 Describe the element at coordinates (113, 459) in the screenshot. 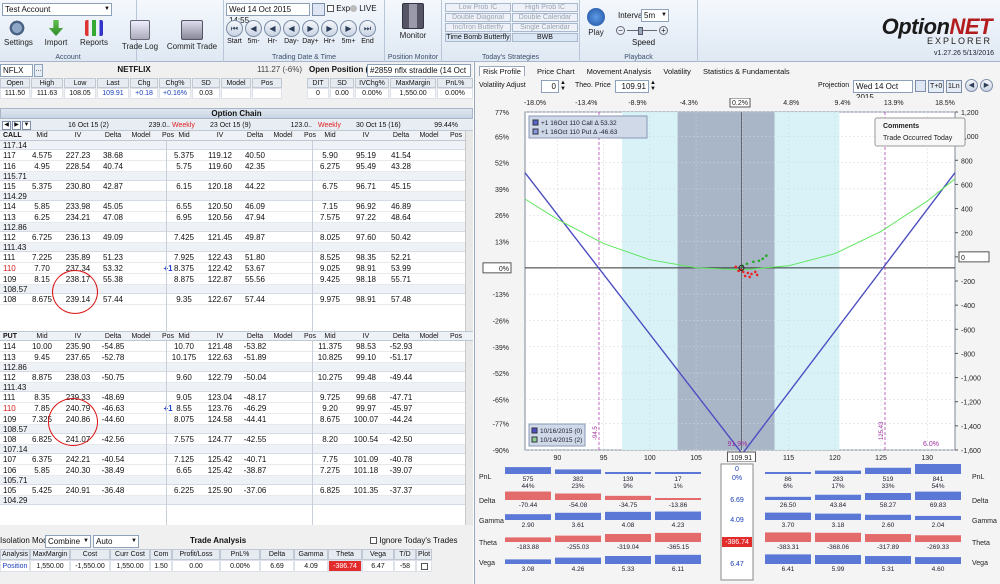

I see `chain-cell: -40.54` at that location.